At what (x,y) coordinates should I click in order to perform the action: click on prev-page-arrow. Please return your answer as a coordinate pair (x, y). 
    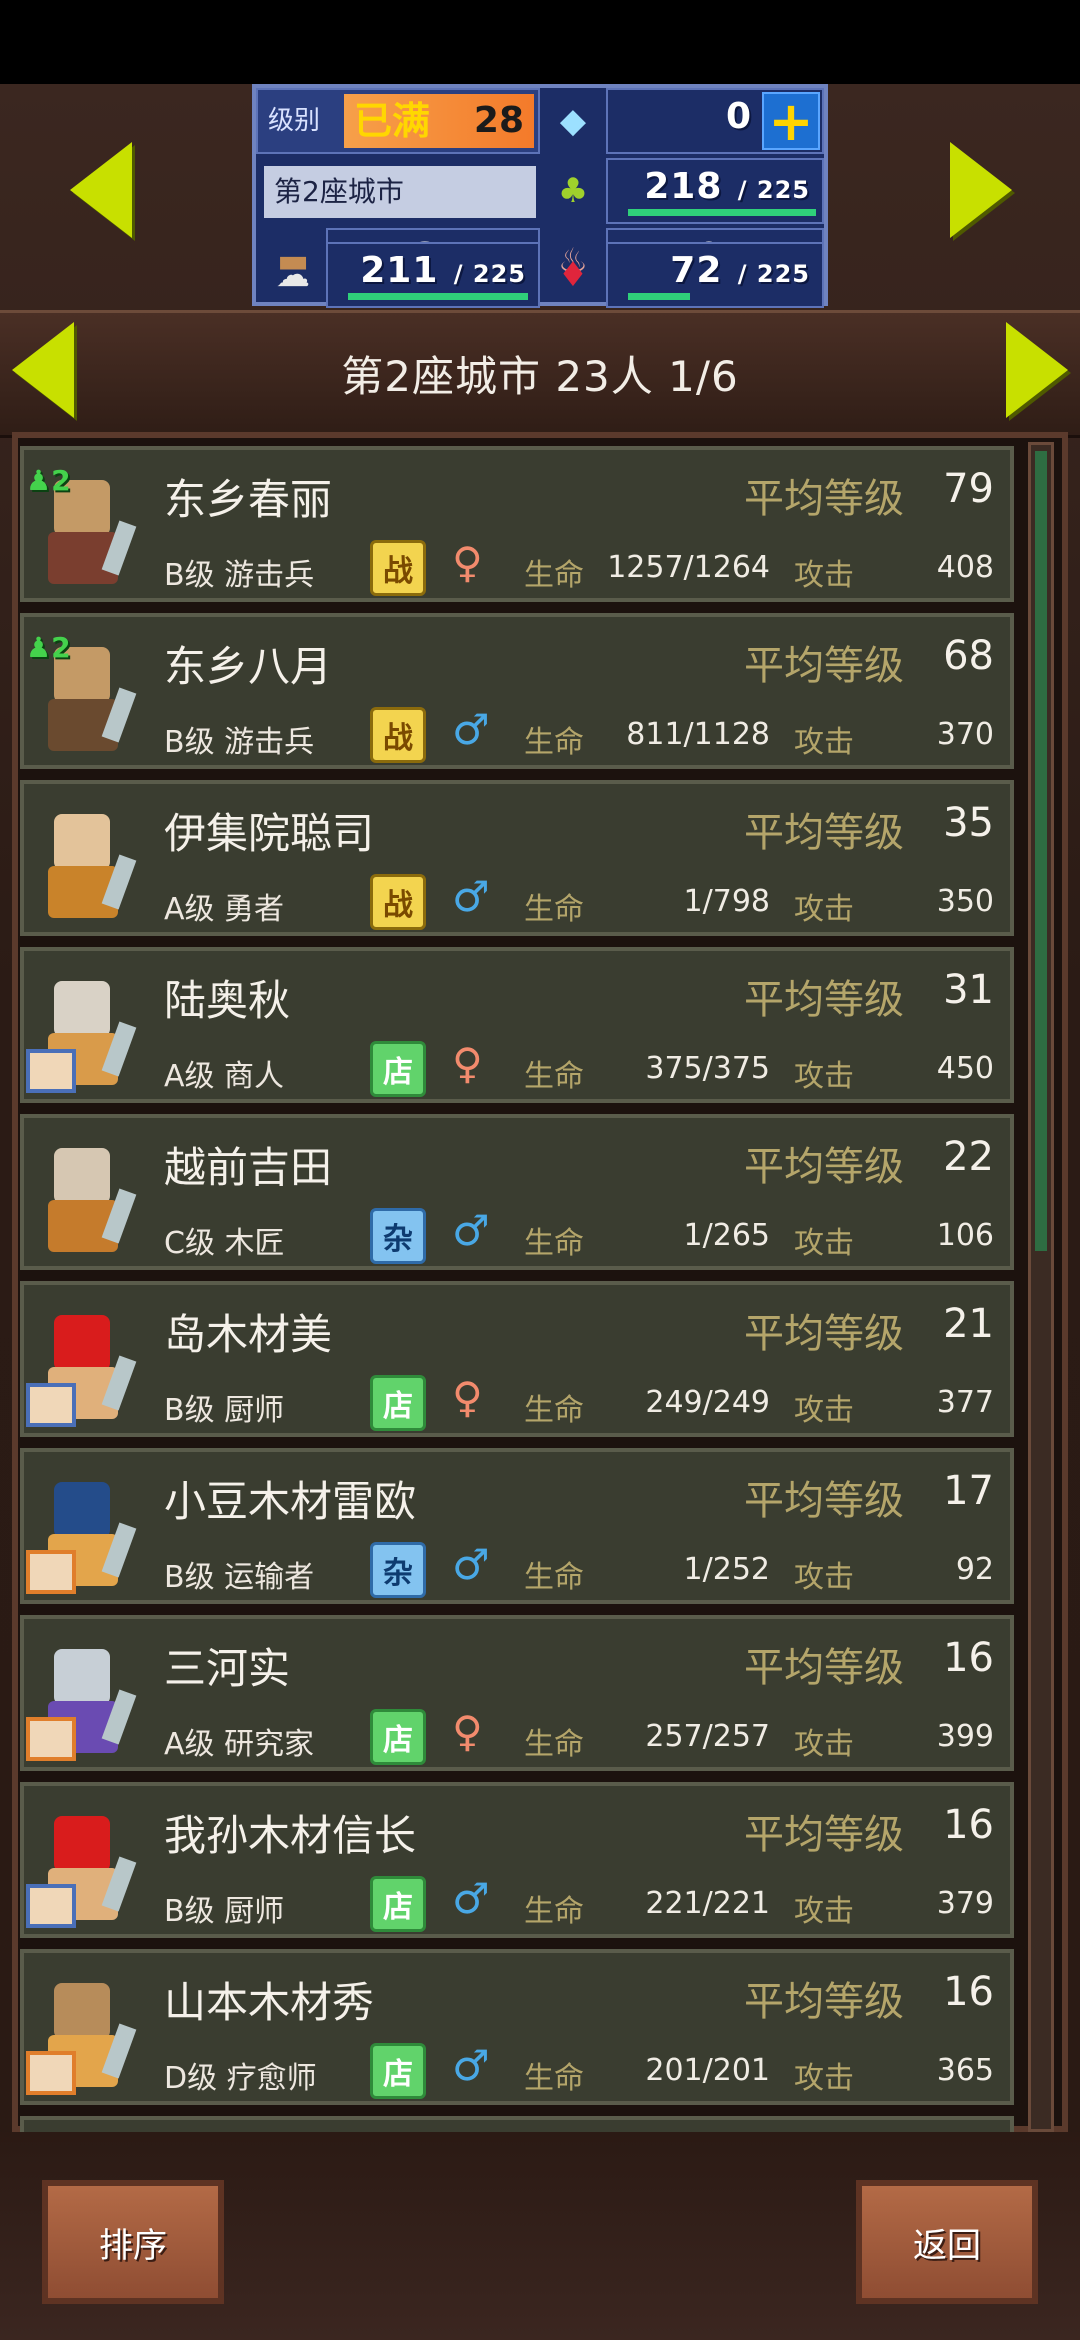
    Looking at the image, I should click on (43, 370).